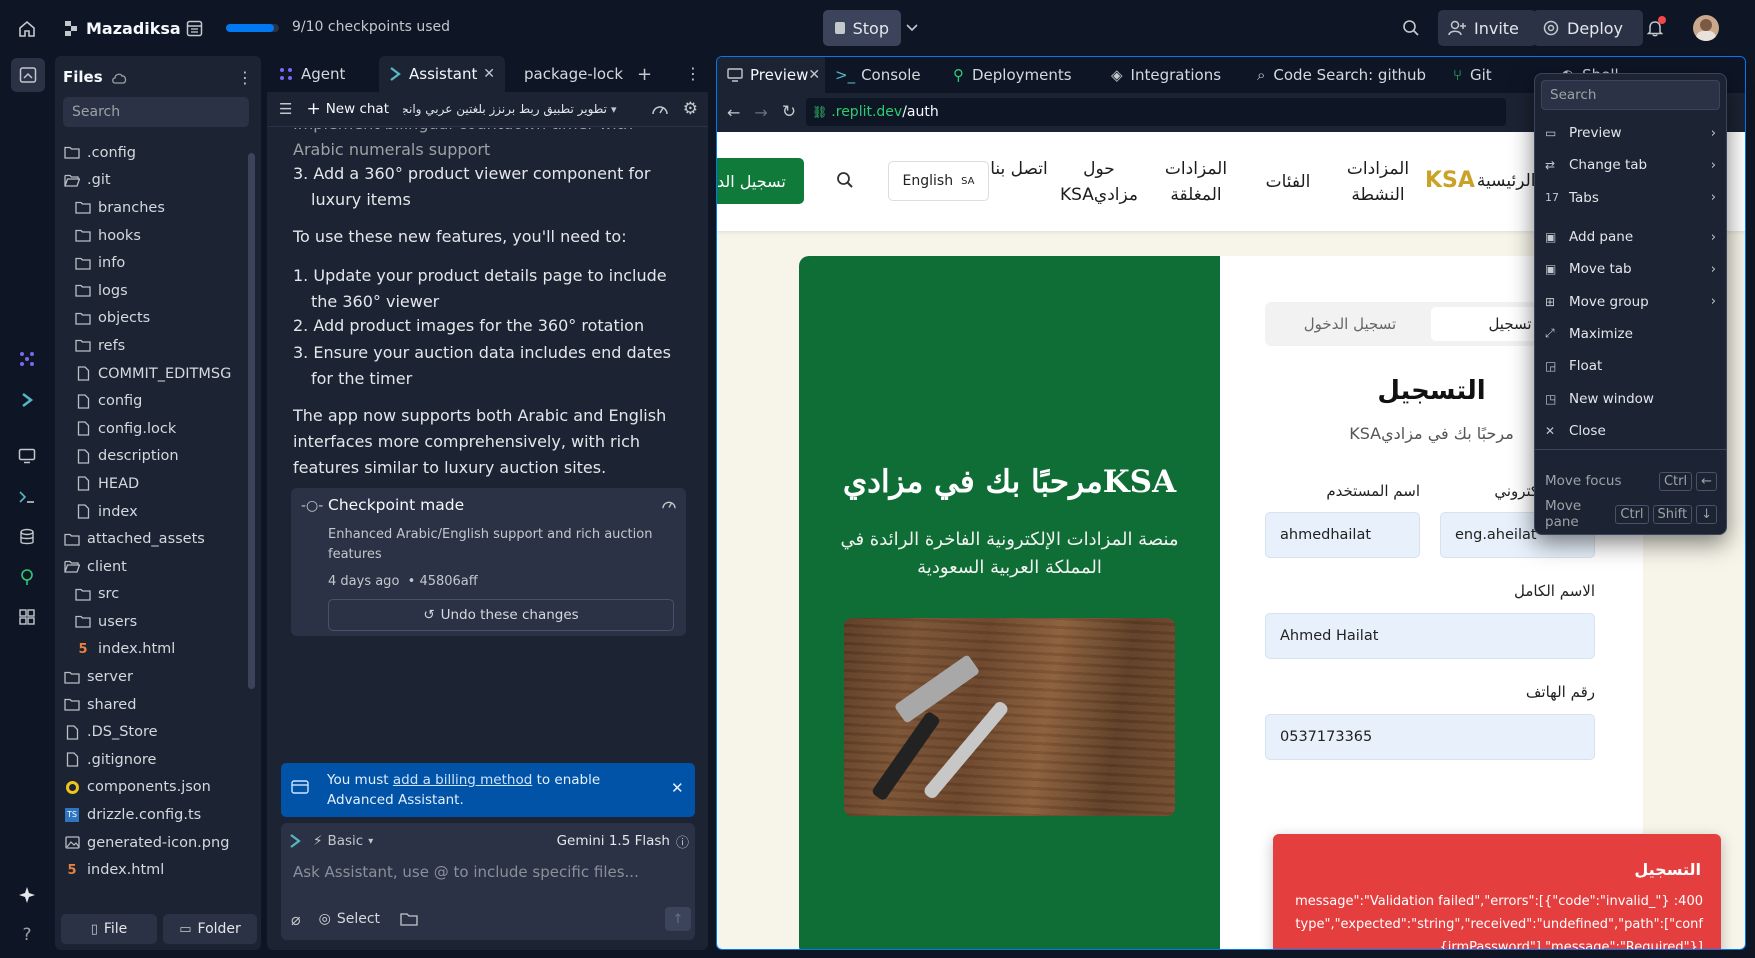  I want to click on files-search-input: Search, so click(156, 112).